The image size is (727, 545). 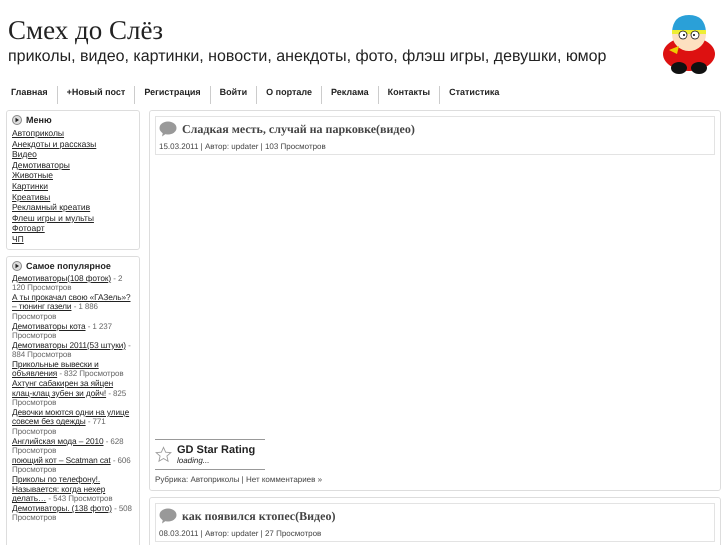 I want to click on panel-title: Меню, so click(x=39, y=120).